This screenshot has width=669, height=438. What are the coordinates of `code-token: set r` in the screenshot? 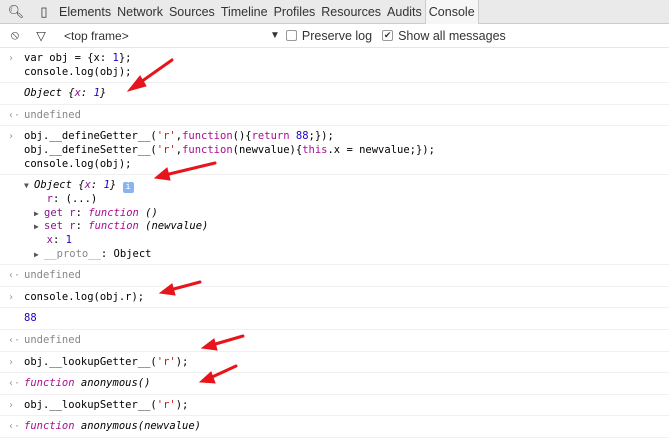 It's located at (60, 226).